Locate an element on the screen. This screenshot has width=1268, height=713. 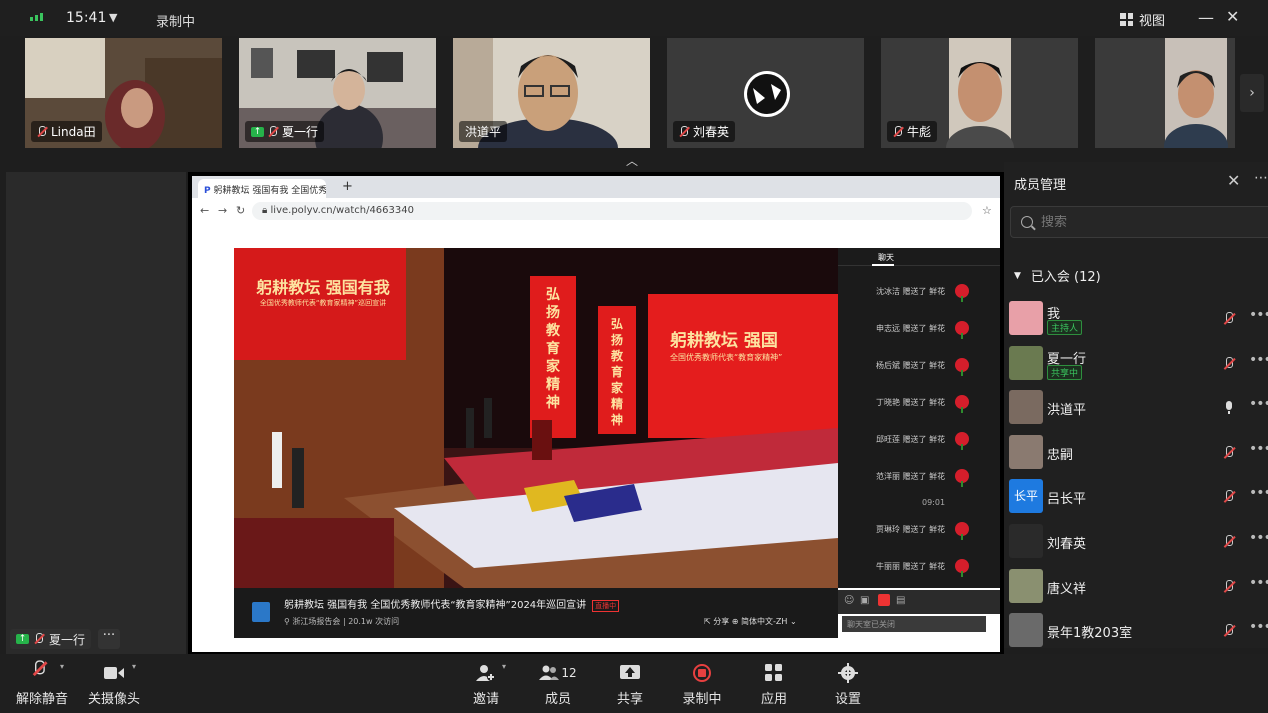
back-icon: ← is located at coordinates (204, 210).